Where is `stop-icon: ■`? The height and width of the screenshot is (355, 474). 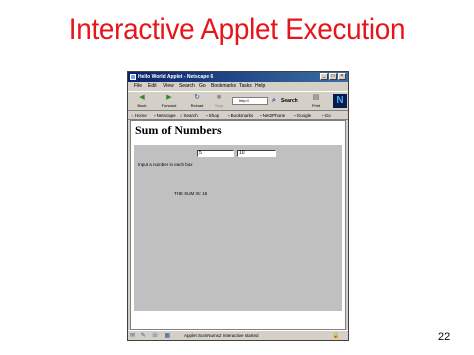 stop-icon: ■ is located at coordinates (219, 97).